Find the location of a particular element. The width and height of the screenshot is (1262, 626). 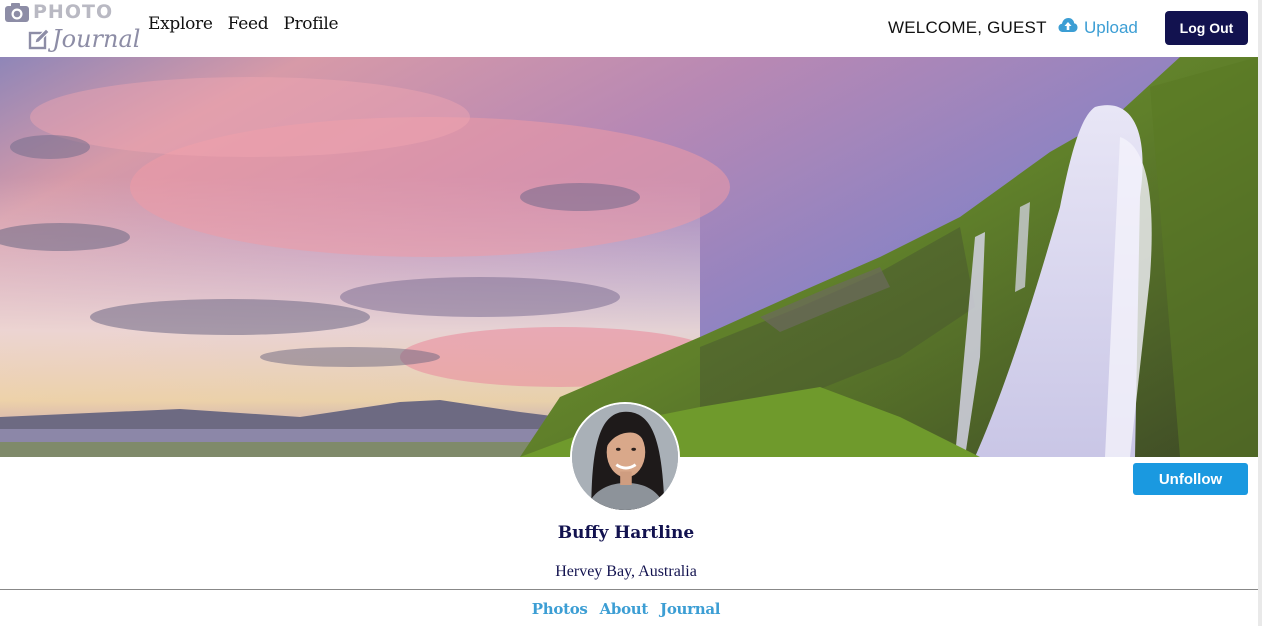

logo-photo-row: PHOTO is located at coordinates (58, 12).